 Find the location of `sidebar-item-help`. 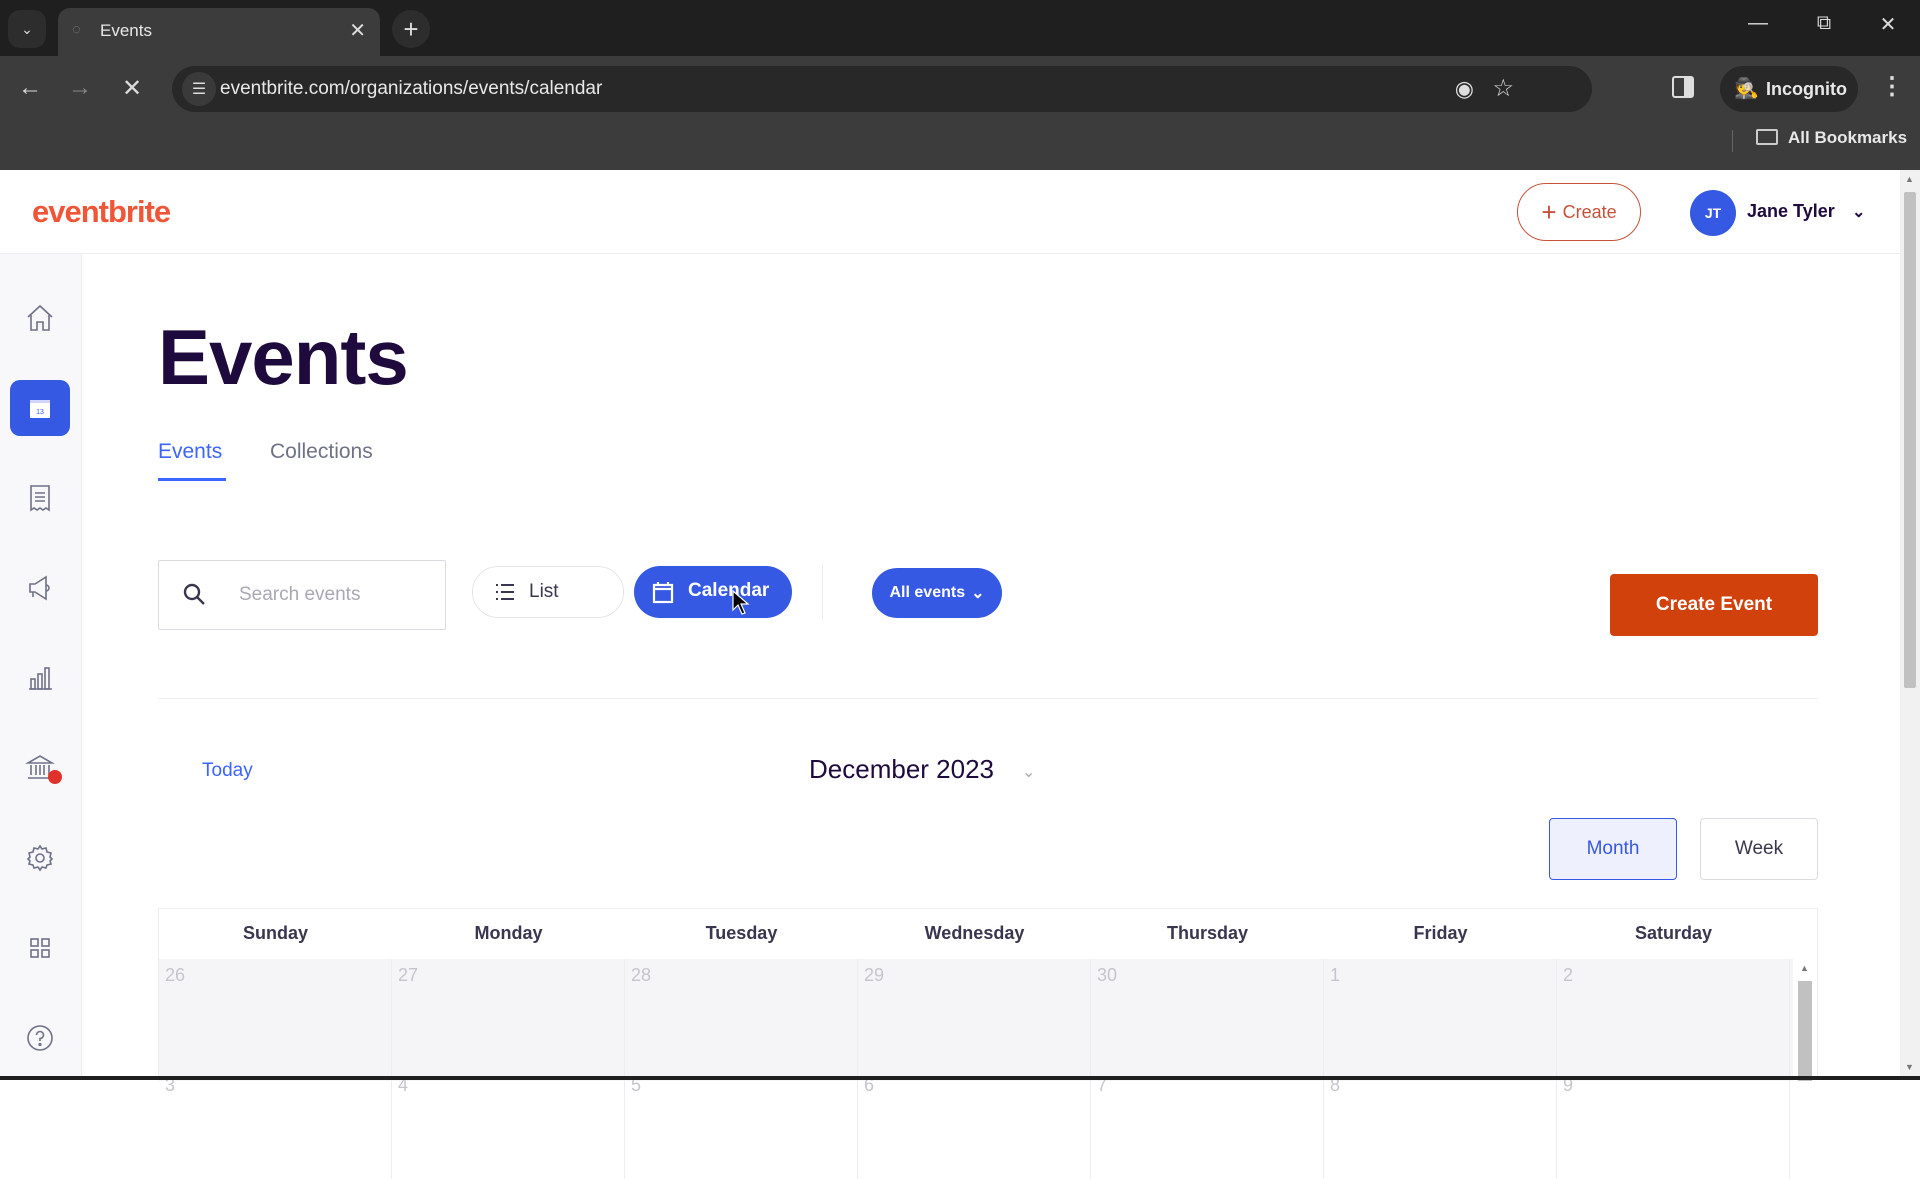

sidebar-item-help is located at coordinates (40, 1038).